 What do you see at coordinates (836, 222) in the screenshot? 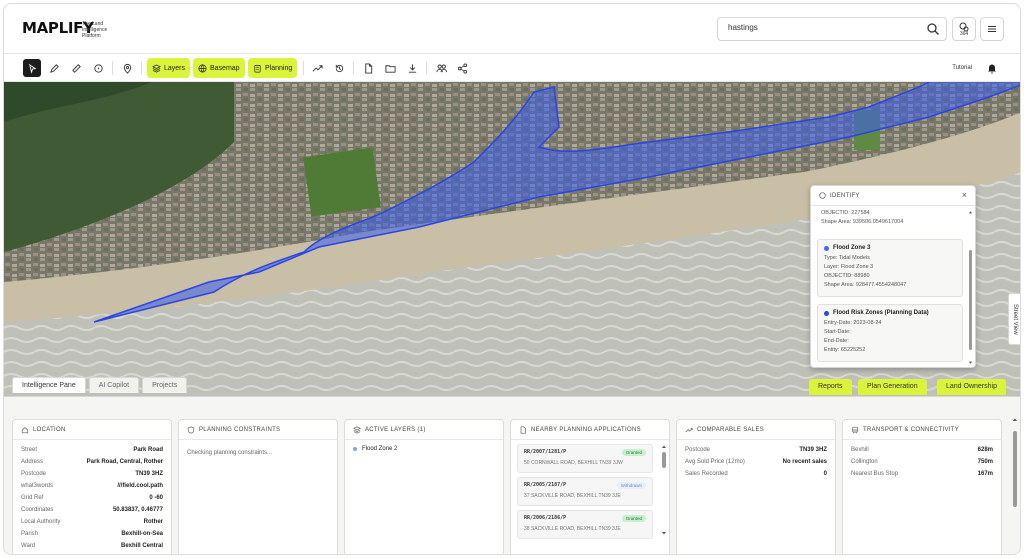
I see `partial-label-2: Shape Area:` at bounding box center [836, 222].